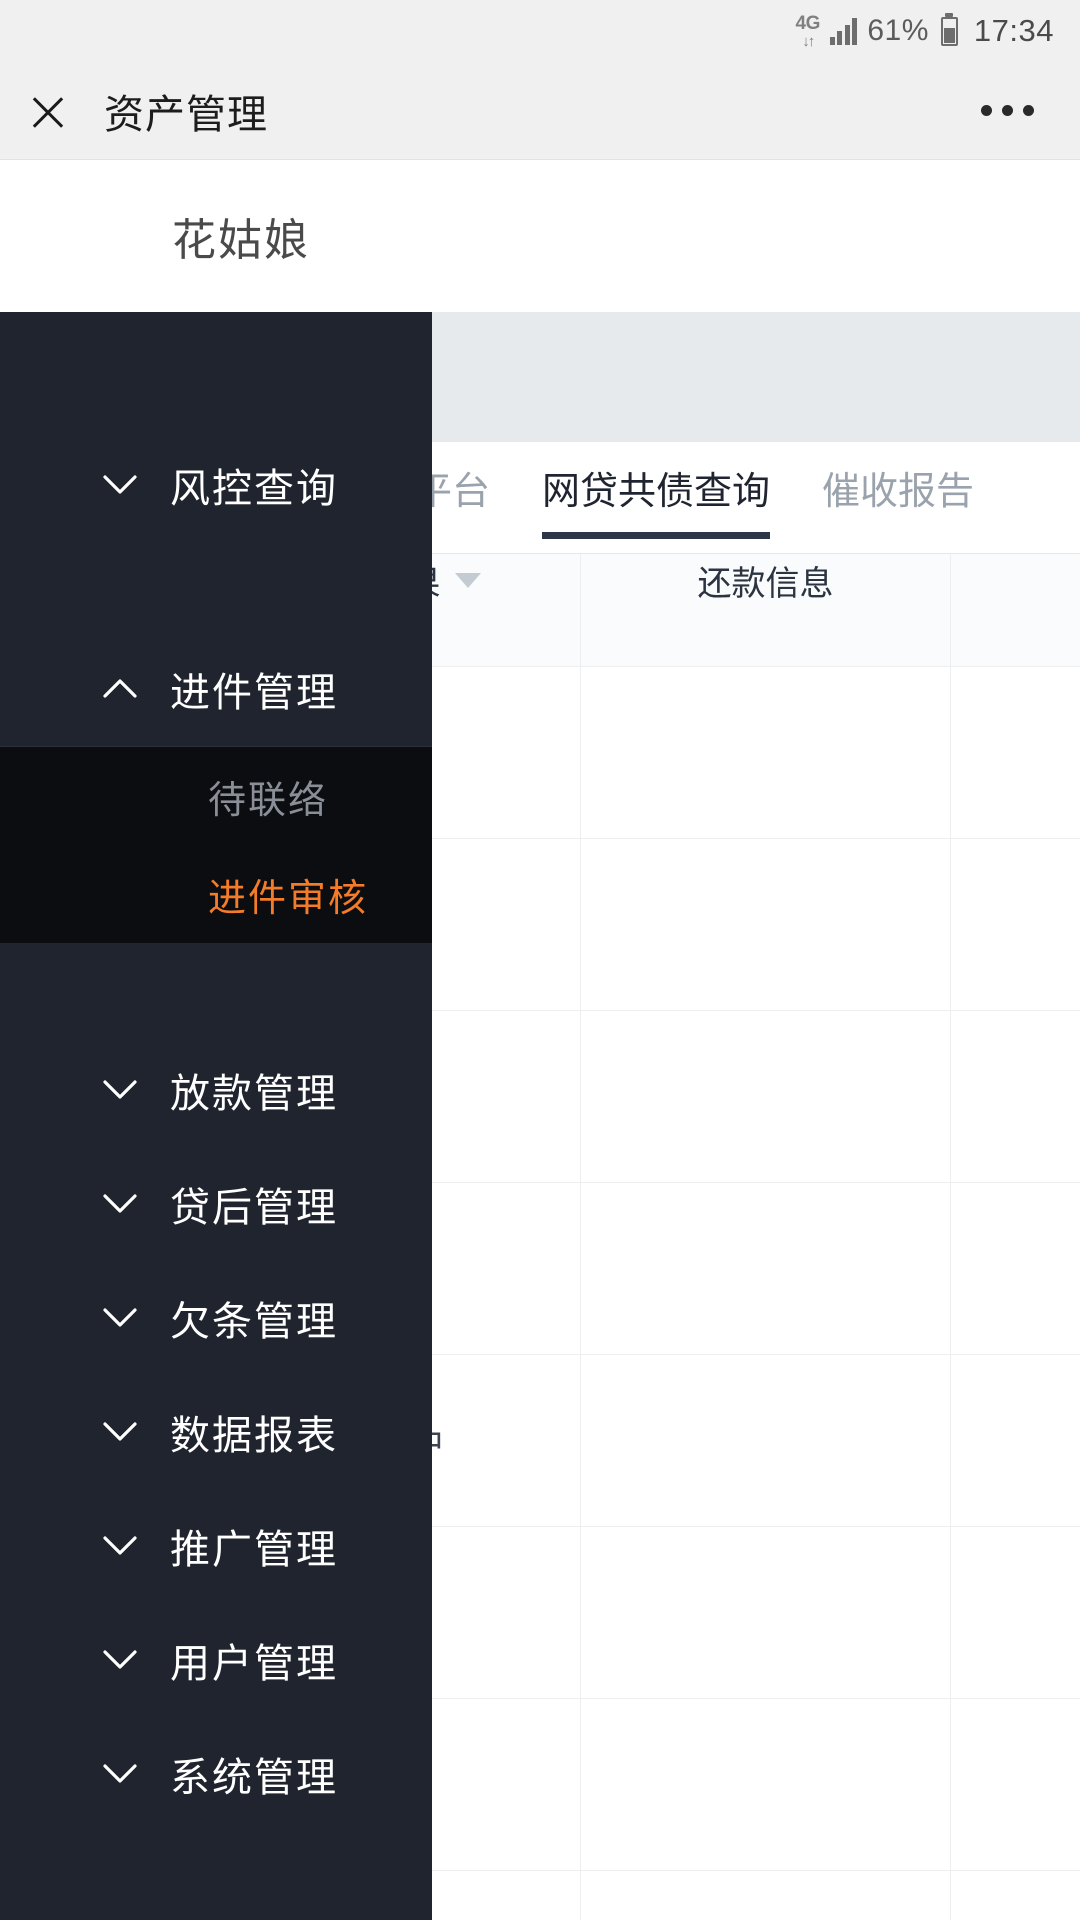 The width and height of the screenshot is (1080, 1920). Describe the element at coordinates (254, 693) in the screenshot. I see `sidebar-item-label: 进件管理` at that location.